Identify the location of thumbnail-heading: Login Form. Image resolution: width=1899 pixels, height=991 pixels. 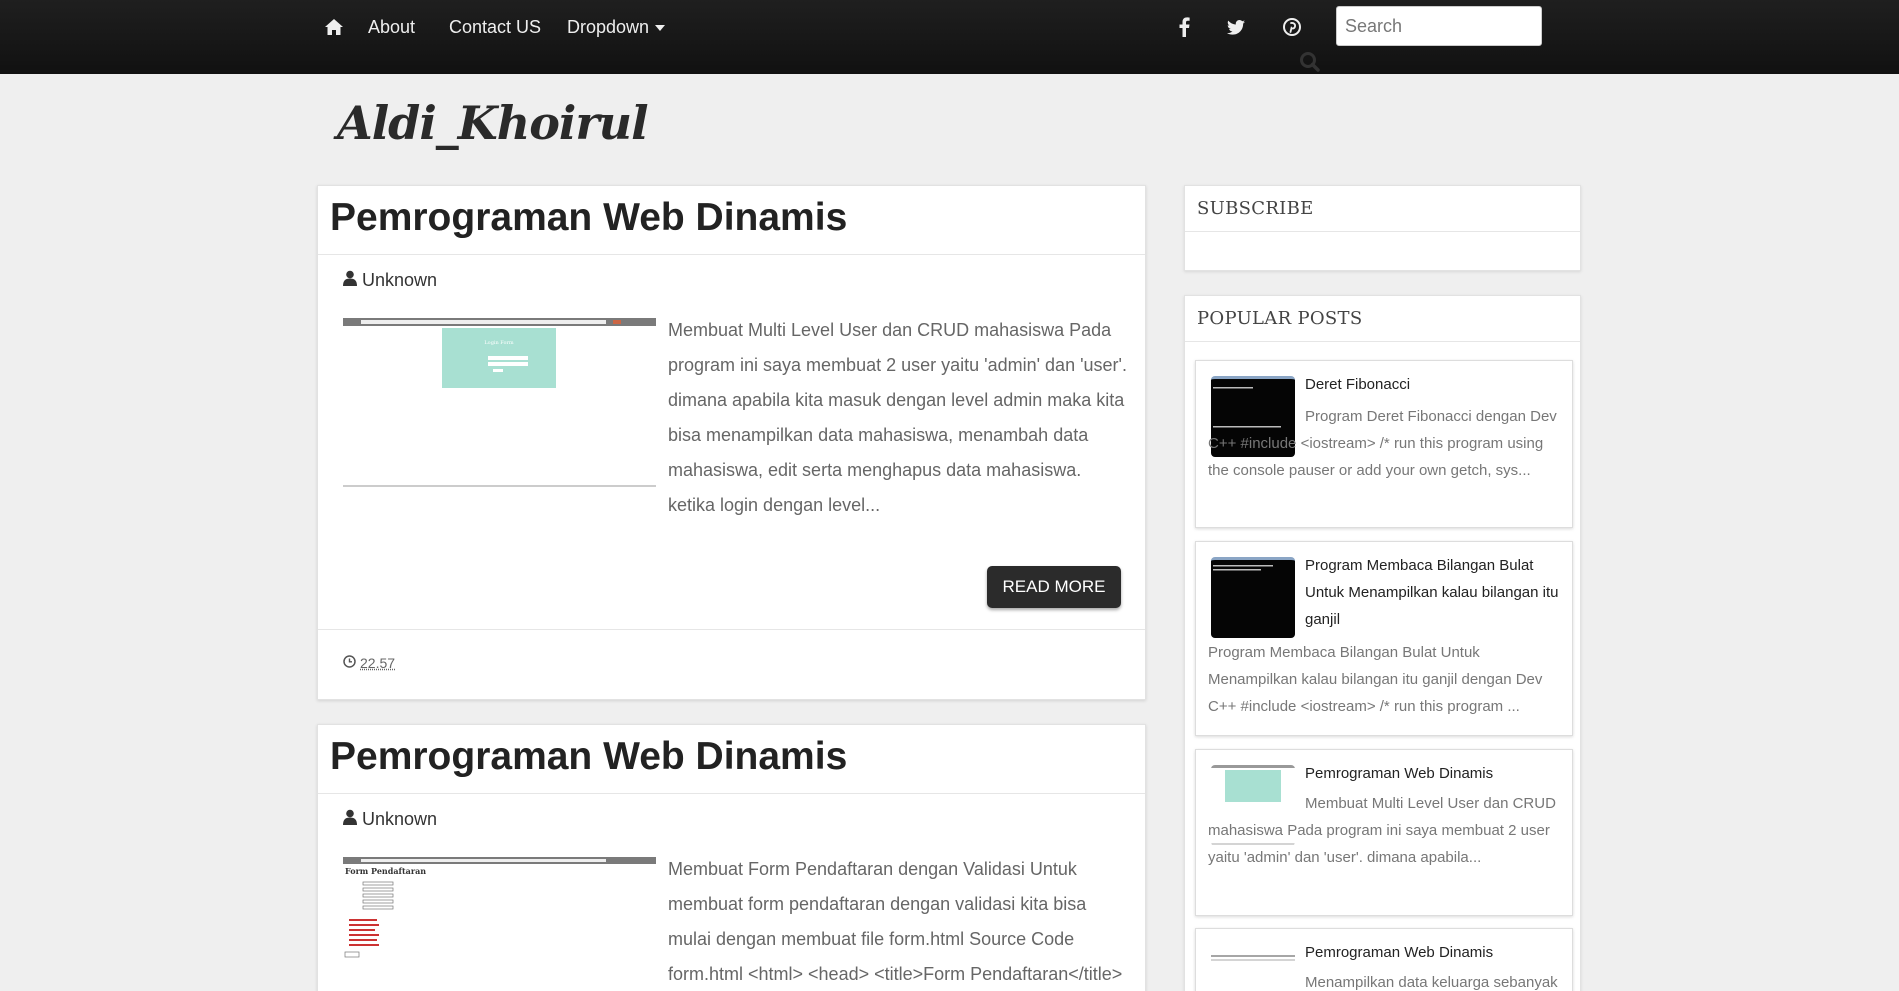
(499, 343).